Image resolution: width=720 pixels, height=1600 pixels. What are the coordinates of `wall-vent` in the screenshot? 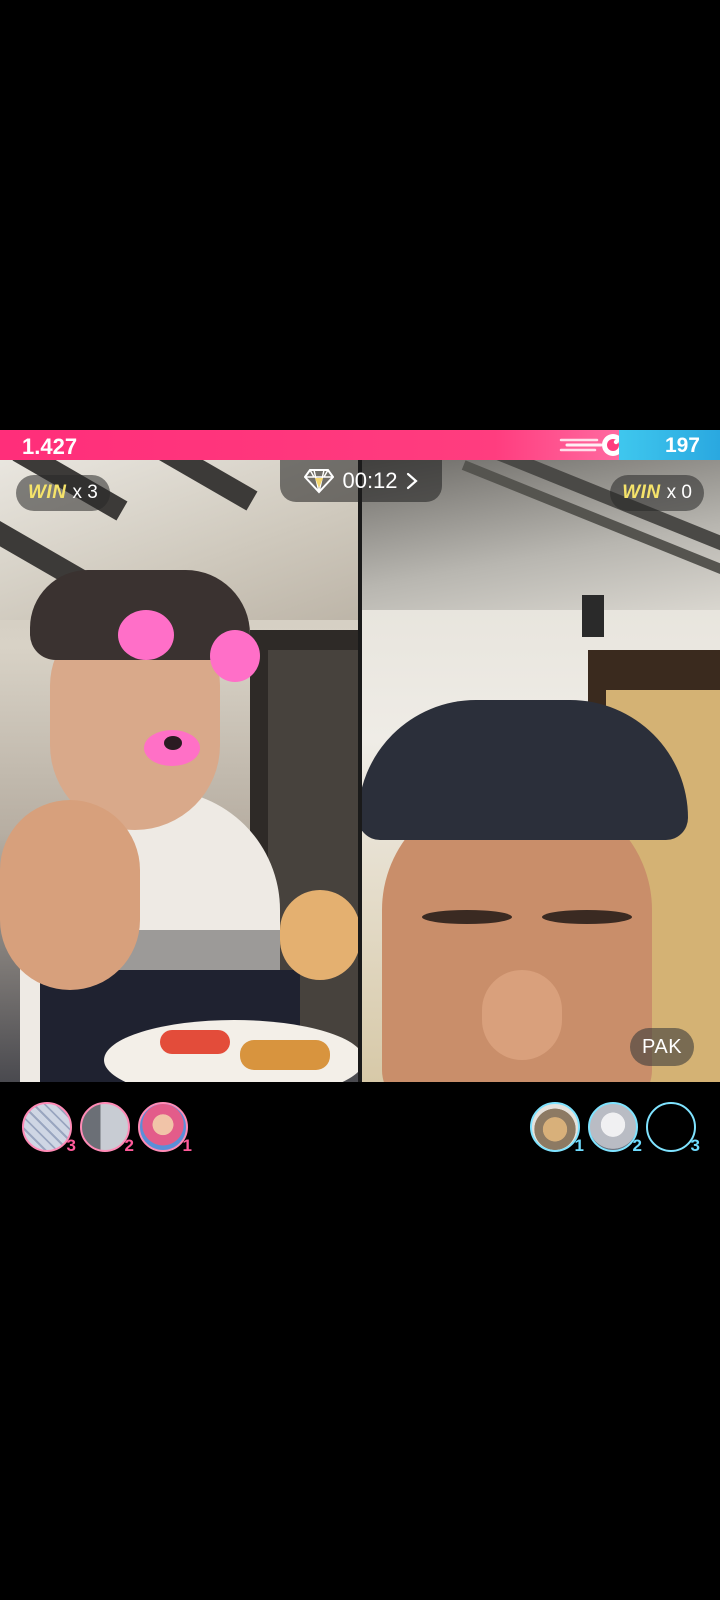 It's located at (593, 616).